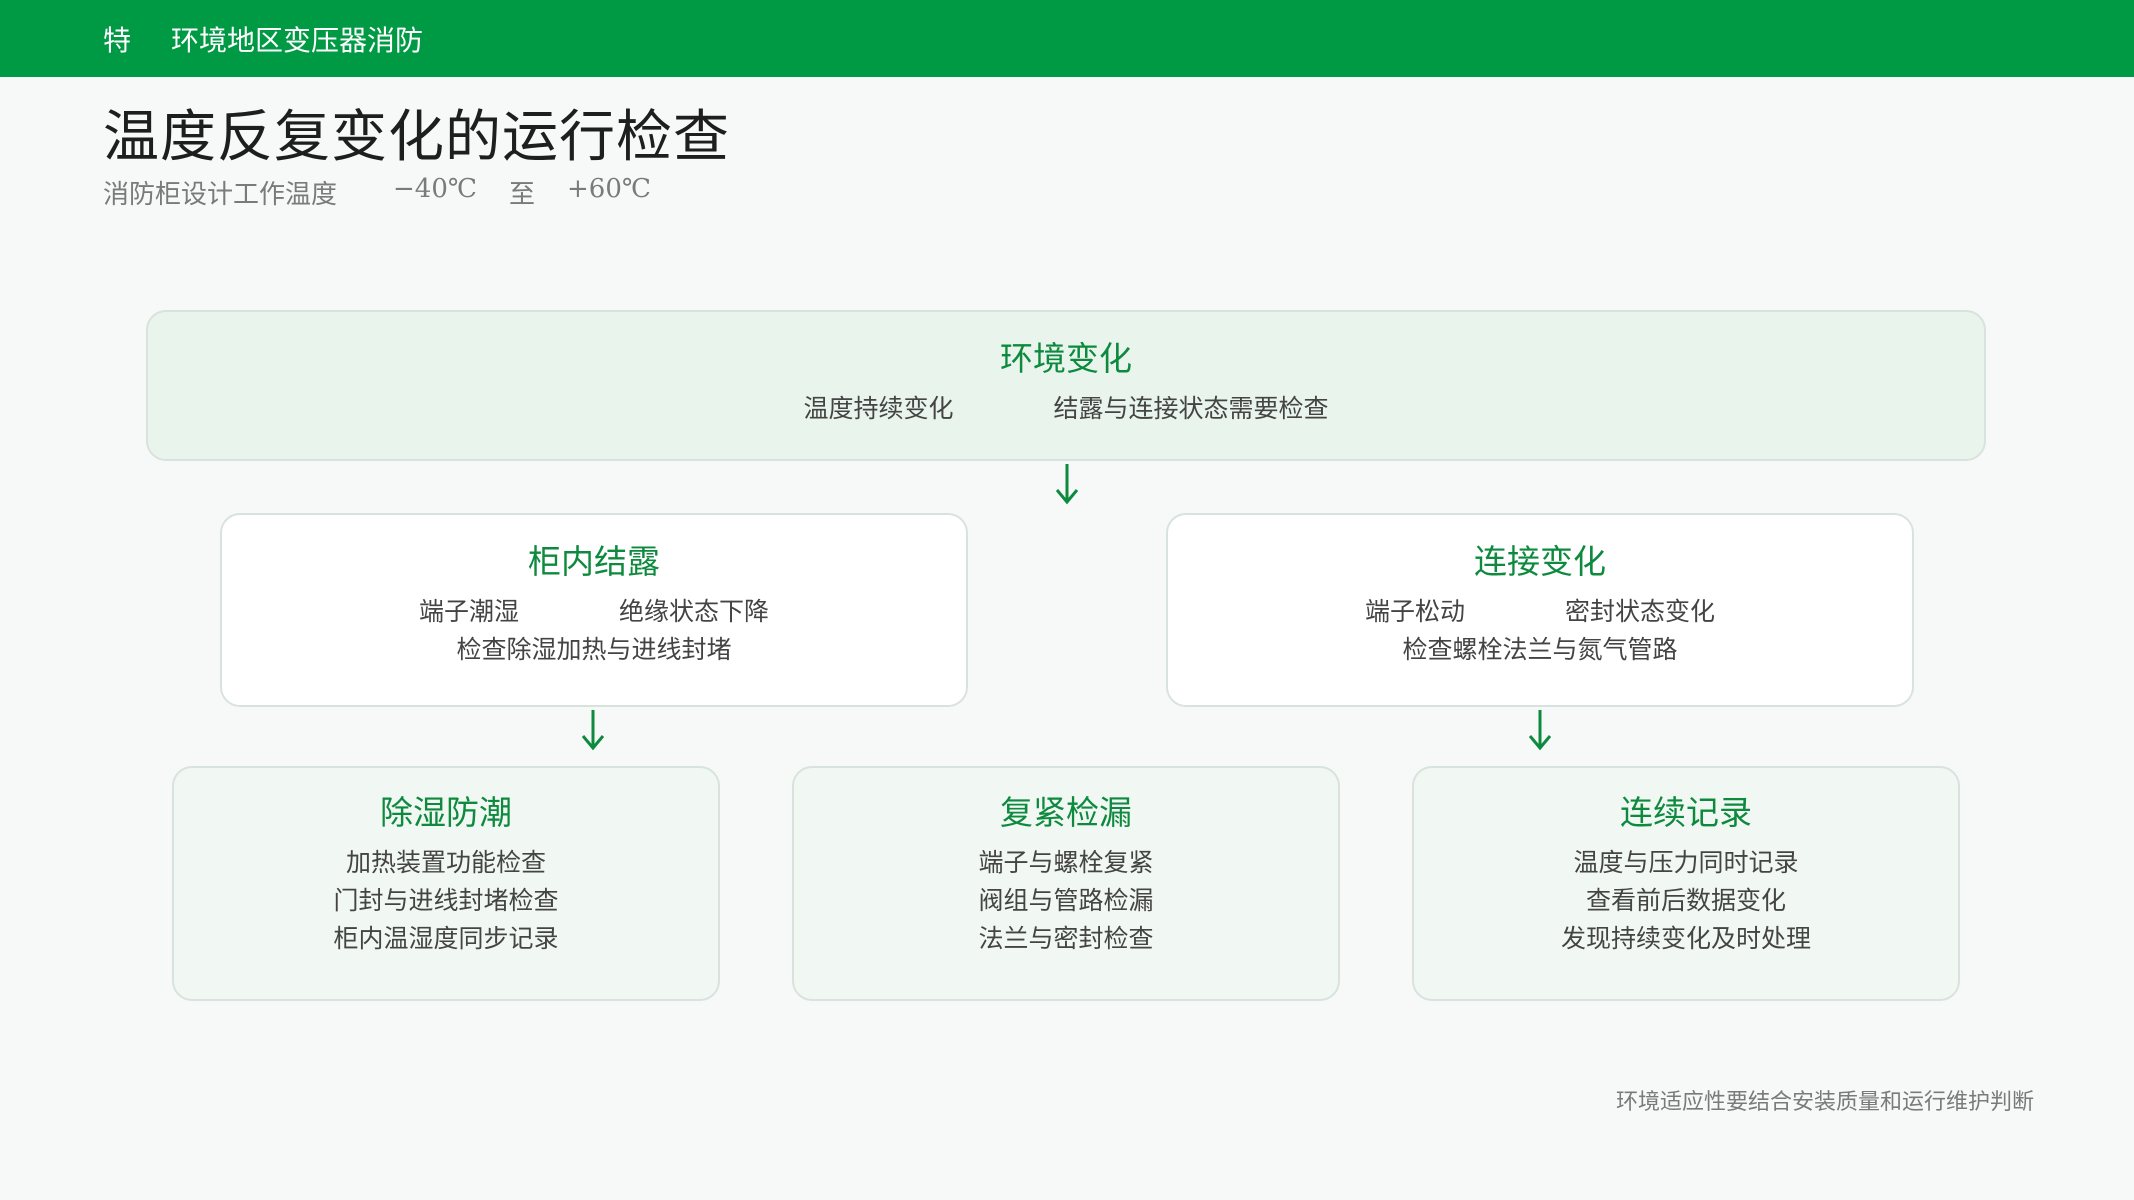 This screenshot has width=2134, height=1200. I want to click on environment-point-condensation: 结露与连接状态需要检查, so click(1191, 408).